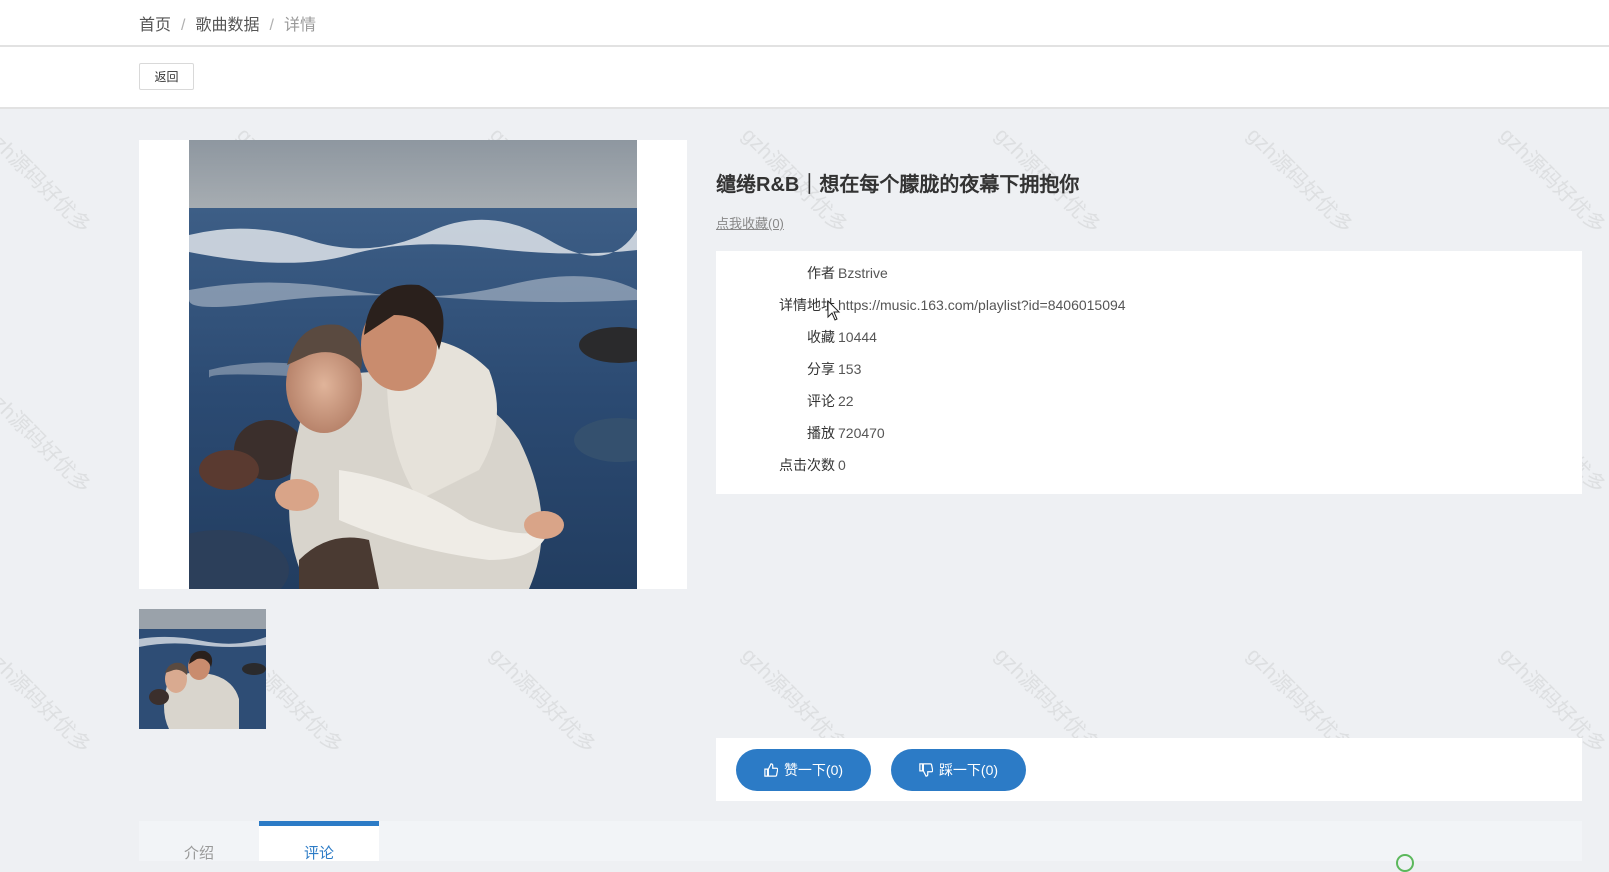  I want to click on info-label: 播放, so click(821, 433).